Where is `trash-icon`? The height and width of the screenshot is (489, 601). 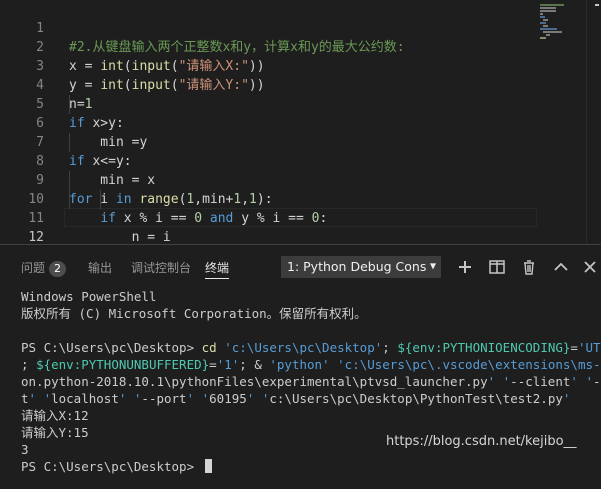 trash-icon is located at coordinates (529, 267).